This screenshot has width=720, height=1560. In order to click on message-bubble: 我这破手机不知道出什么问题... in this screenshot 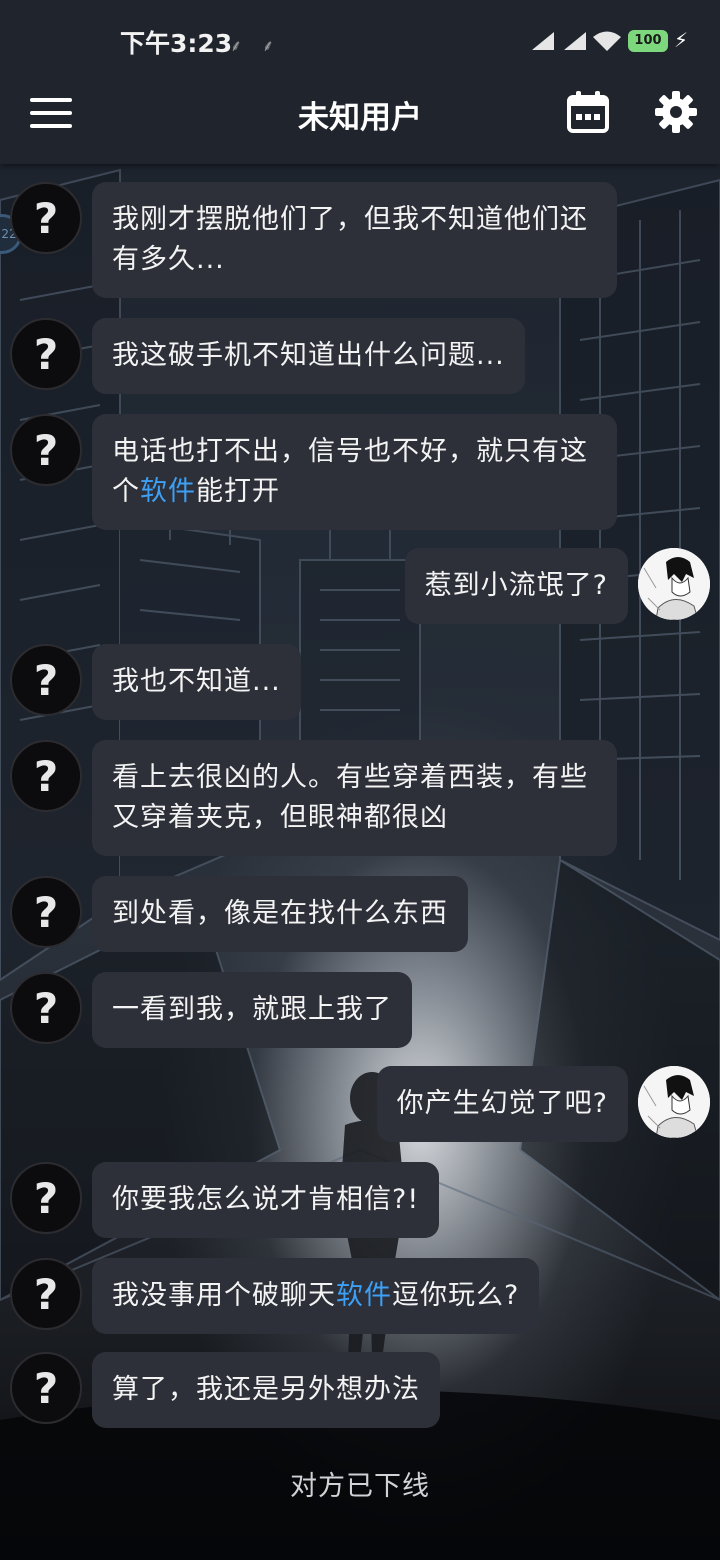, I will do `click(308, 356)`.